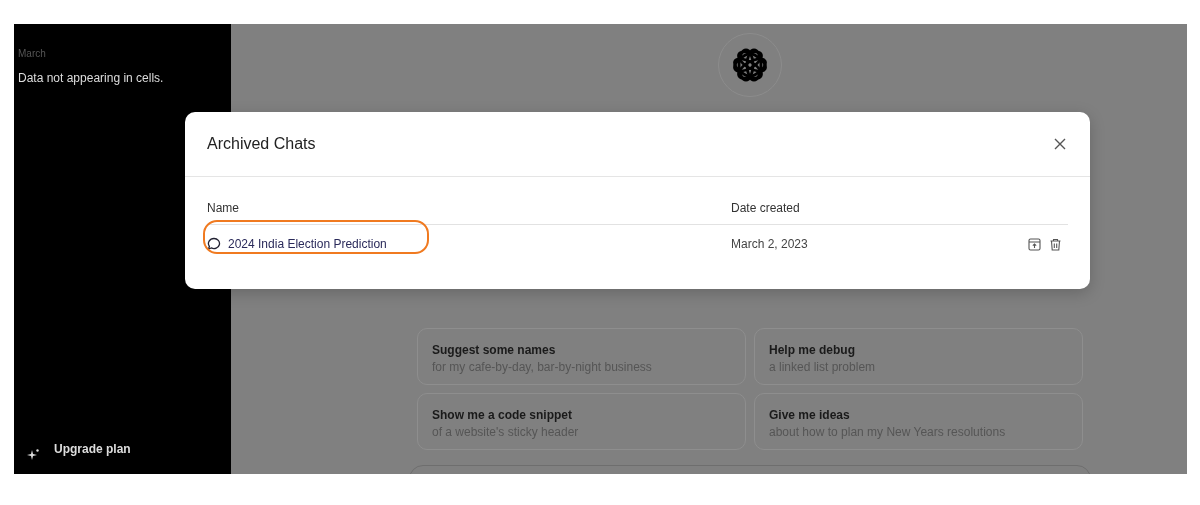 This screenshot has width=1200, height=505. I want to click on archived-chat-link: 2024 India Election Prediction, so click(297, 244).